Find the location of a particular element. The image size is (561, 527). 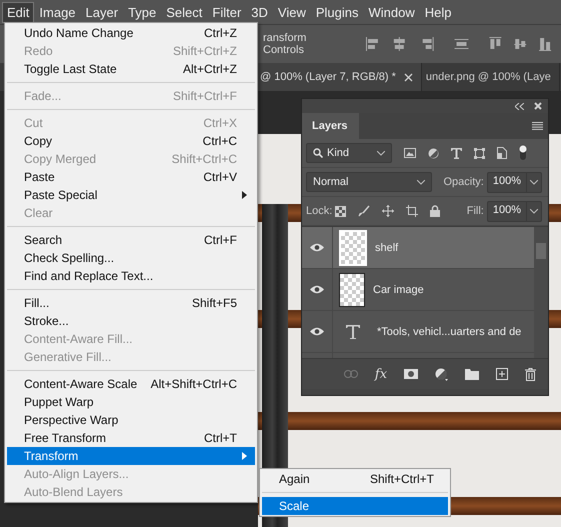

menu-item: Perspective Warp is located at coordinates (131, 420).